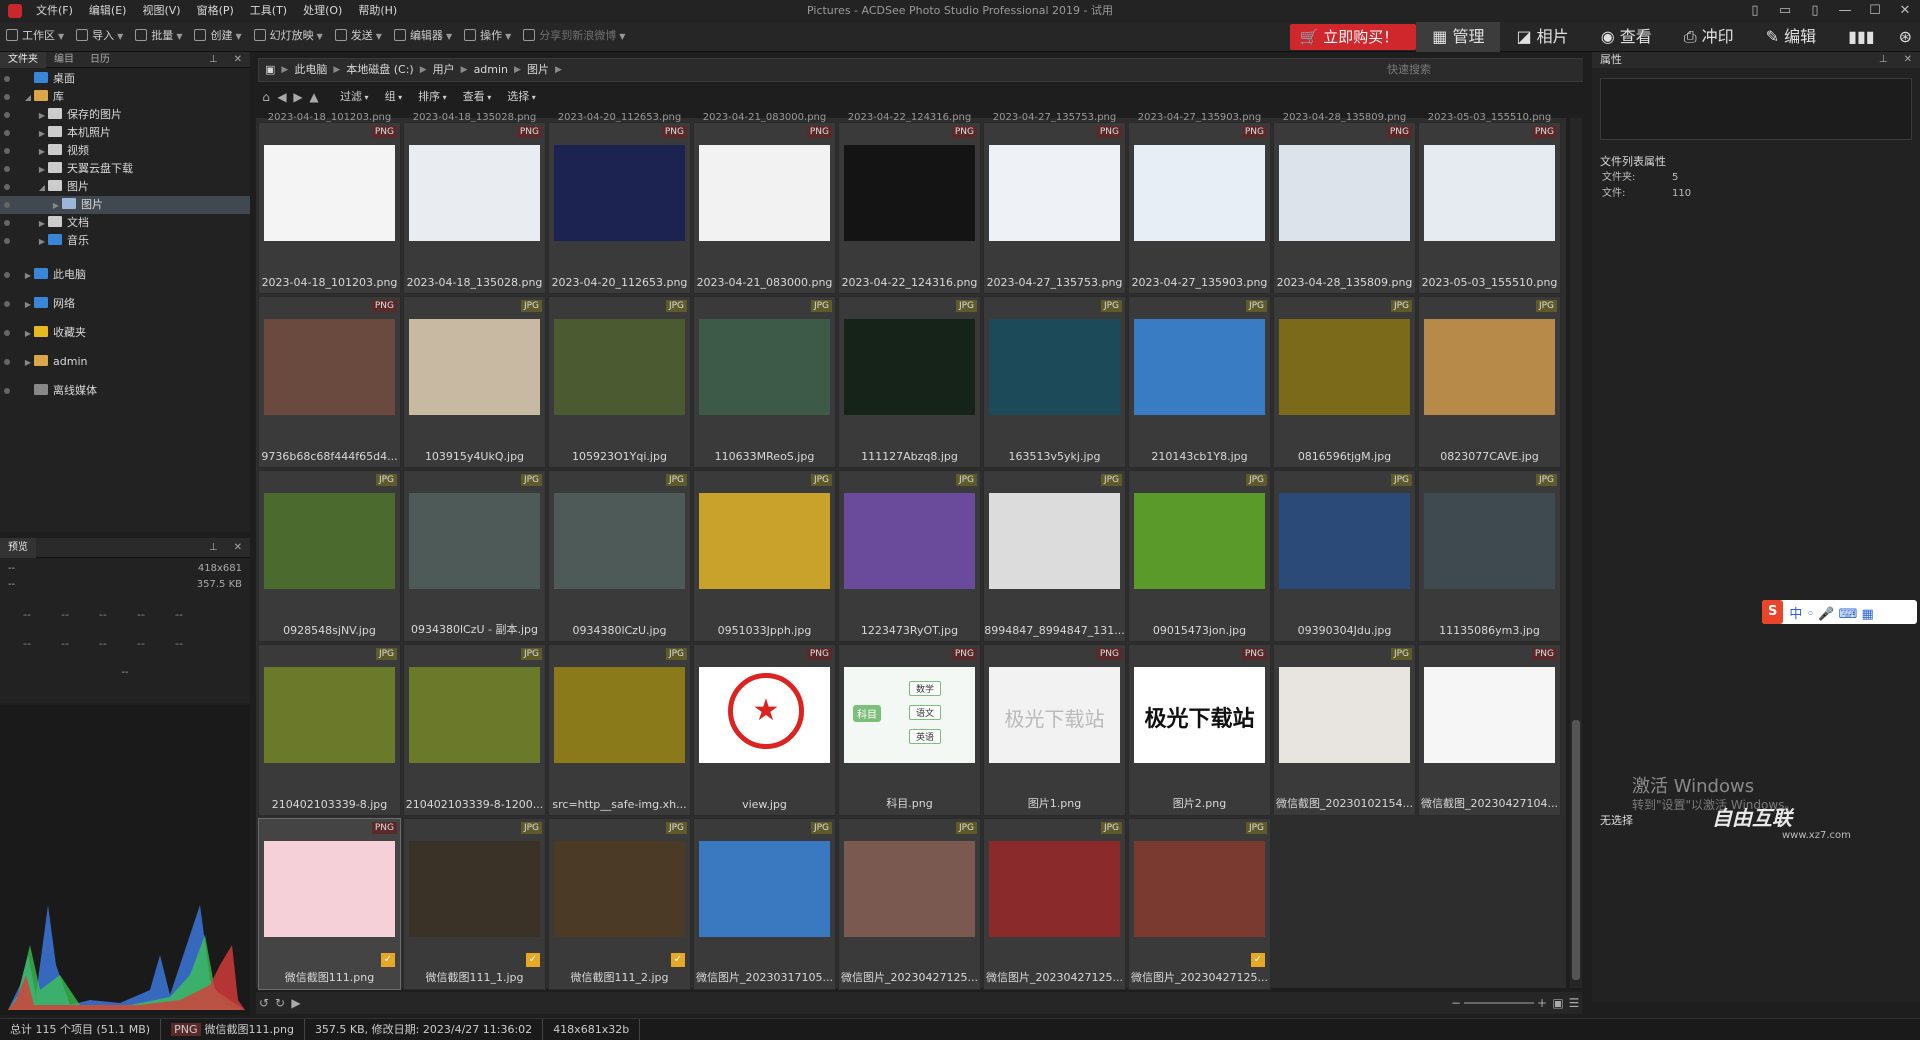 The height and width of the screenshot is (1040, 1920). I want to click on mode-tab: ✎ 编辑, so click(1791, 37).